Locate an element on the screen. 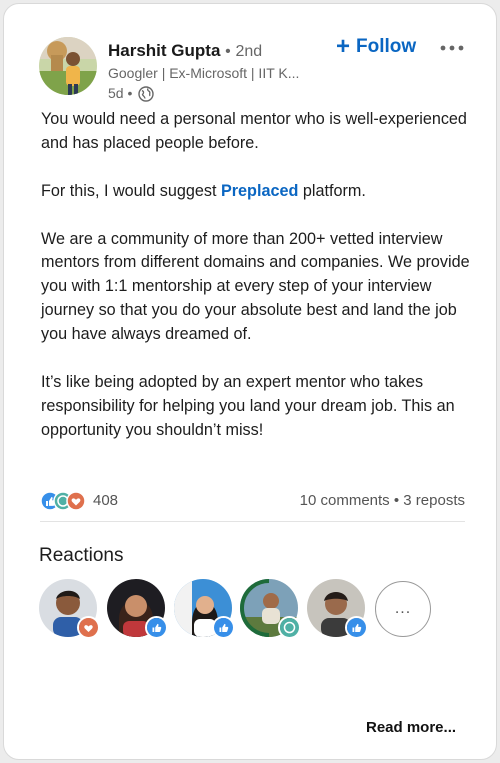 Image resolution: width=500 pixels, height=763 pixels. comments-count: 10 comments is located at coordinates (345, 500).